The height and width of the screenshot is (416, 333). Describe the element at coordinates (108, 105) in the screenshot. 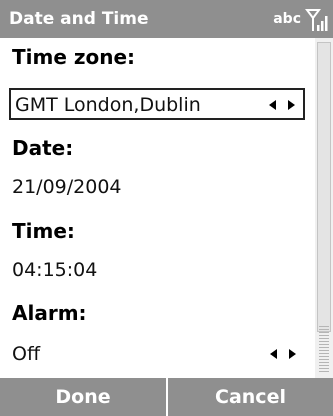

I see `time-zone-value: GMT London,Dublin` at that location.